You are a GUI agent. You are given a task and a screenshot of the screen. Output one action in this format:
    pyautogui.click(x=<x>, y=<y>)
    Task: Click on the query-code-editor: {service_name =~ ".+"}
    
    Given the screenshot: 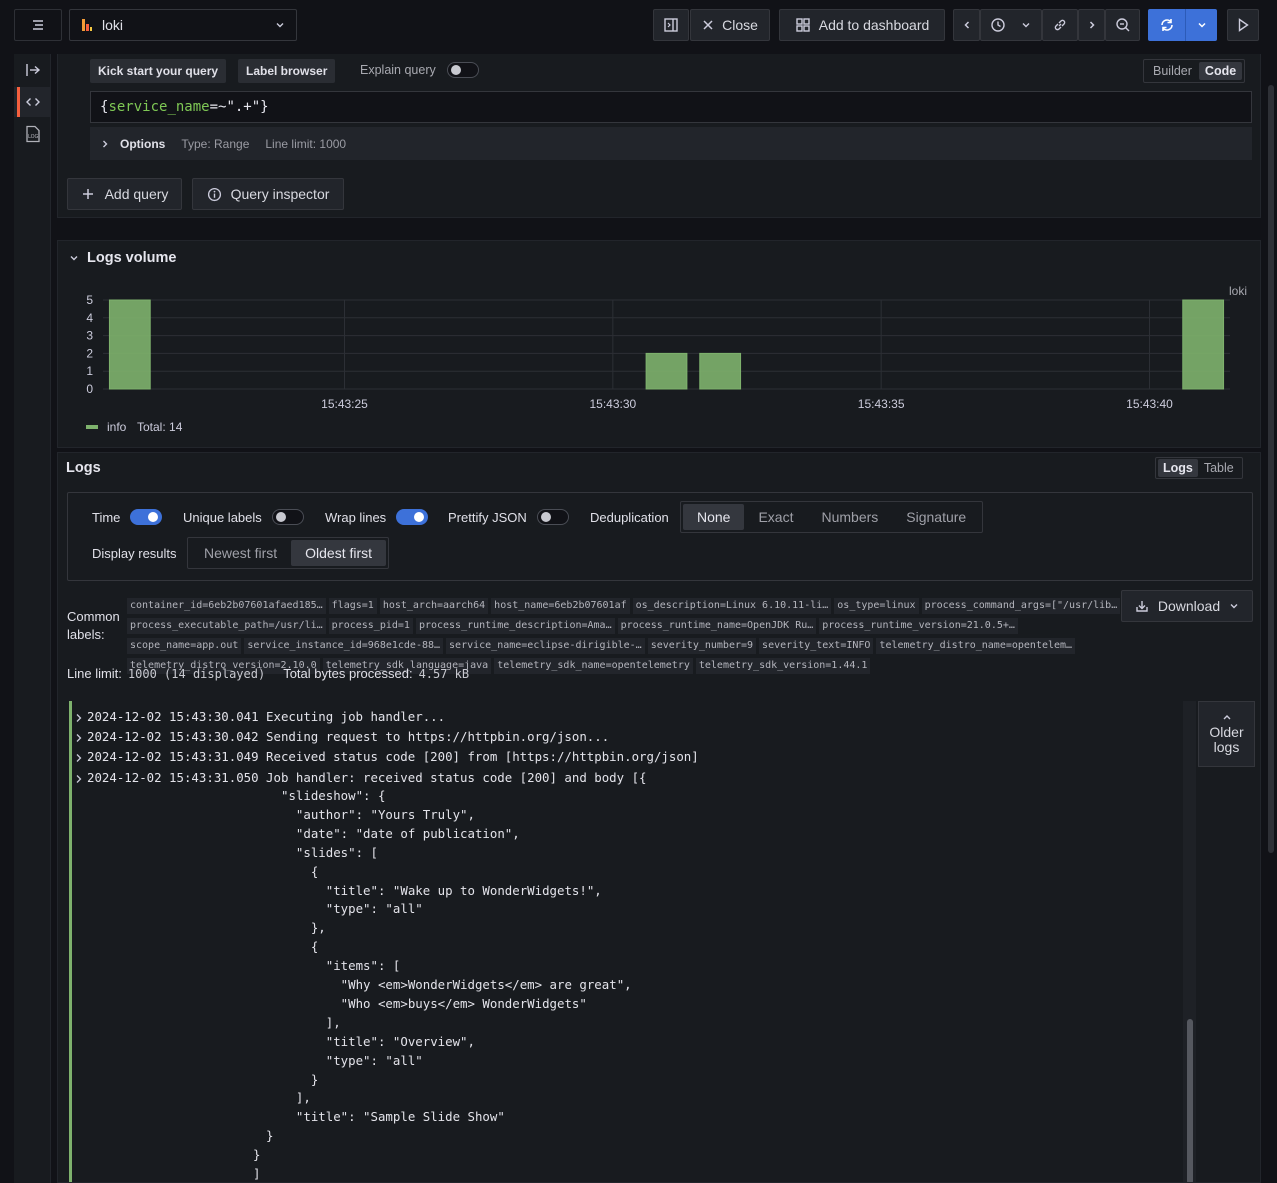 What is the action you would take?
    pyautogui.click(x=671, y=107)
    